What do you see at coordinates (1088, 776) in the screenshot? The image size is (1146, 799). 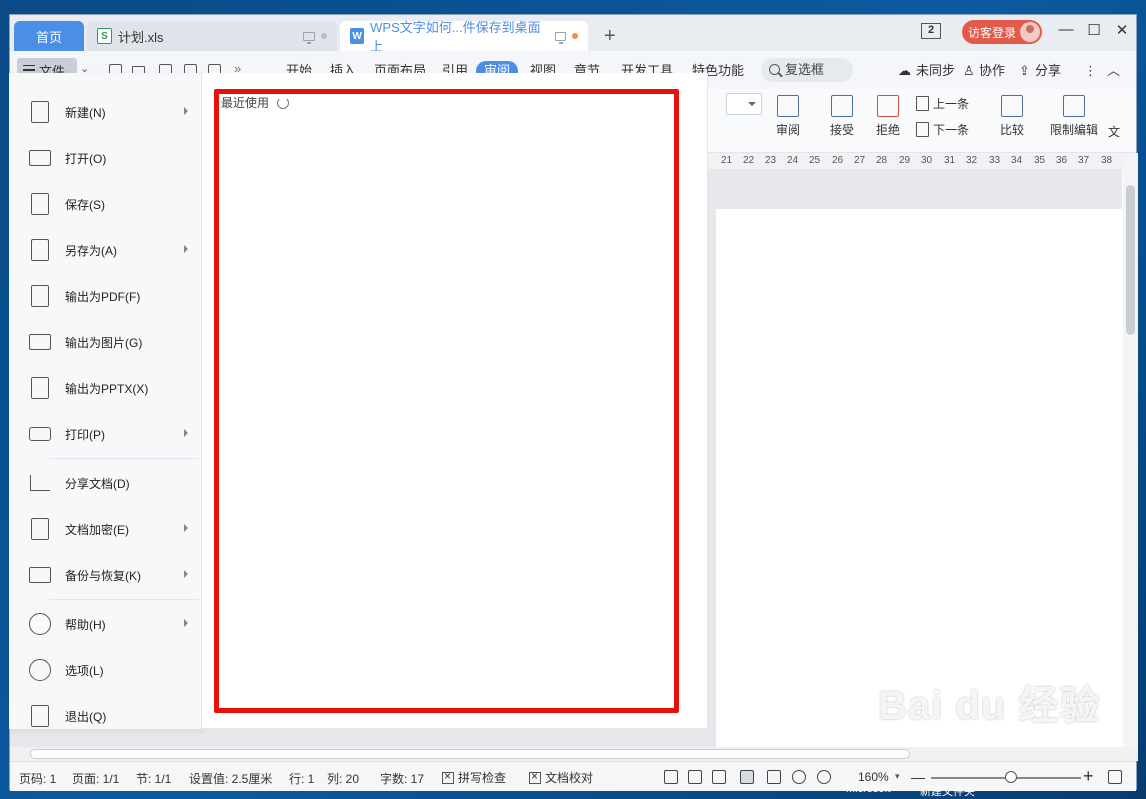 I see `zoom-in-button: +` at bounding box center [1088, 776].